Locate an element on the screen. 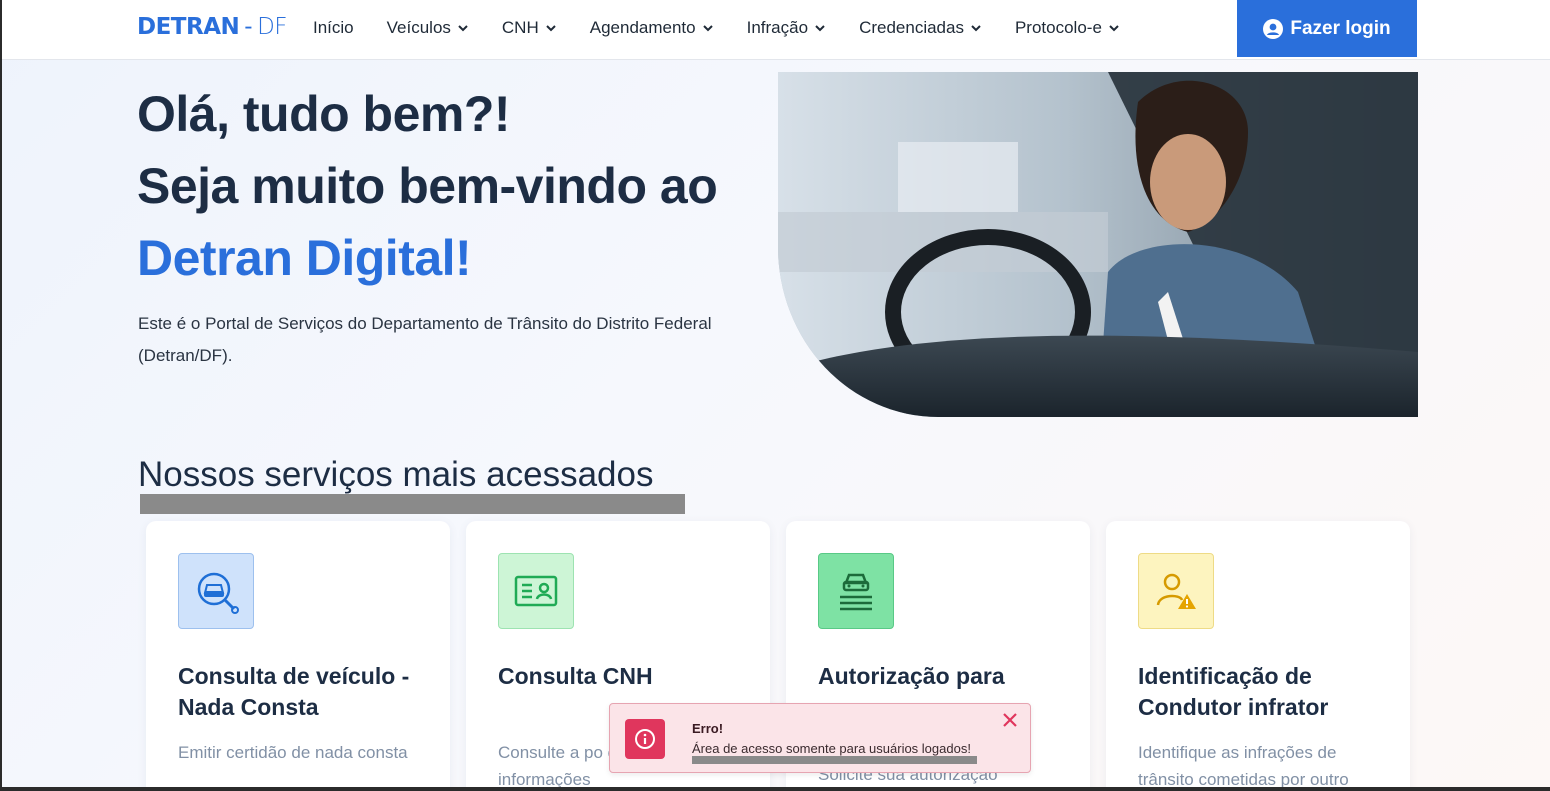 The width and height of the screenshot is (1550, 791). services-title: Nossos serviços mais acessados is located at coordinates (396, 474).